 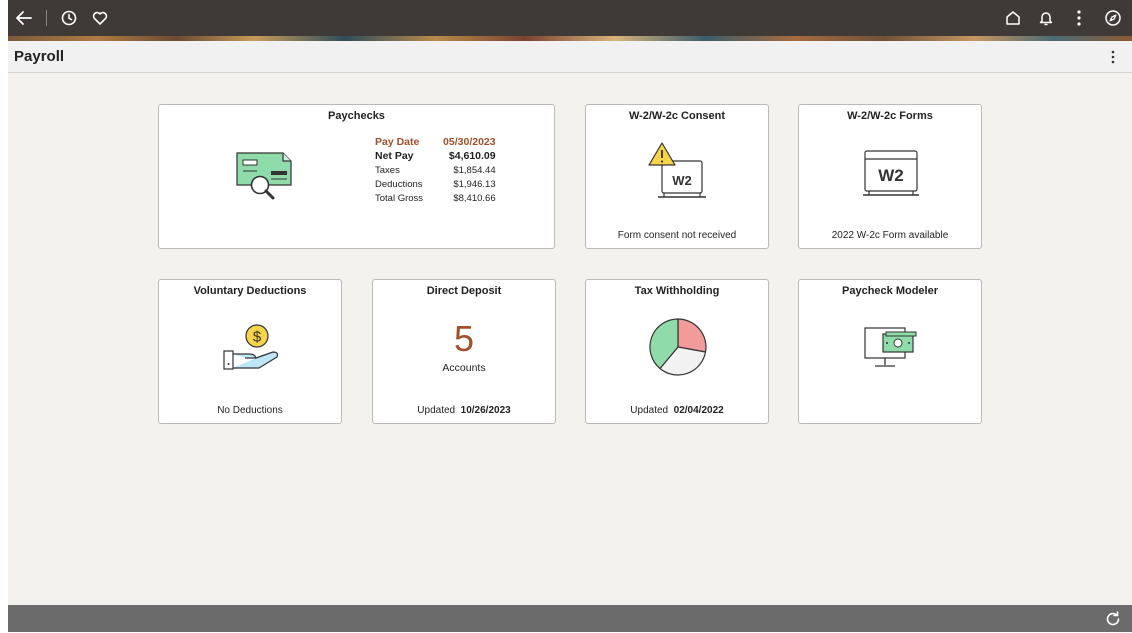 I want to click on back-arrow-icon, so click(x=24, y=18).